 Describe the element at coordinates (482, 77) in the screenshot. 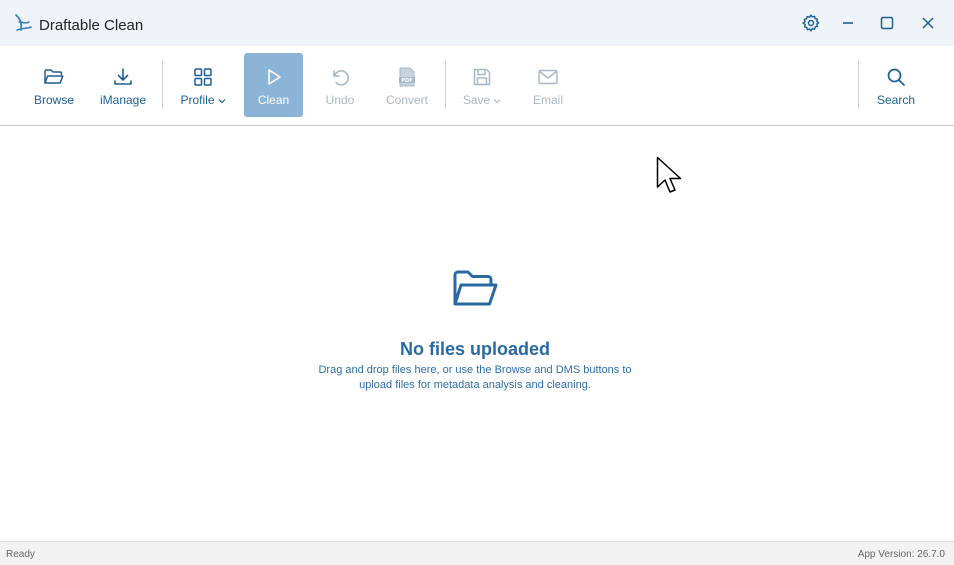

I see `floppy-disk-icon` at that location.